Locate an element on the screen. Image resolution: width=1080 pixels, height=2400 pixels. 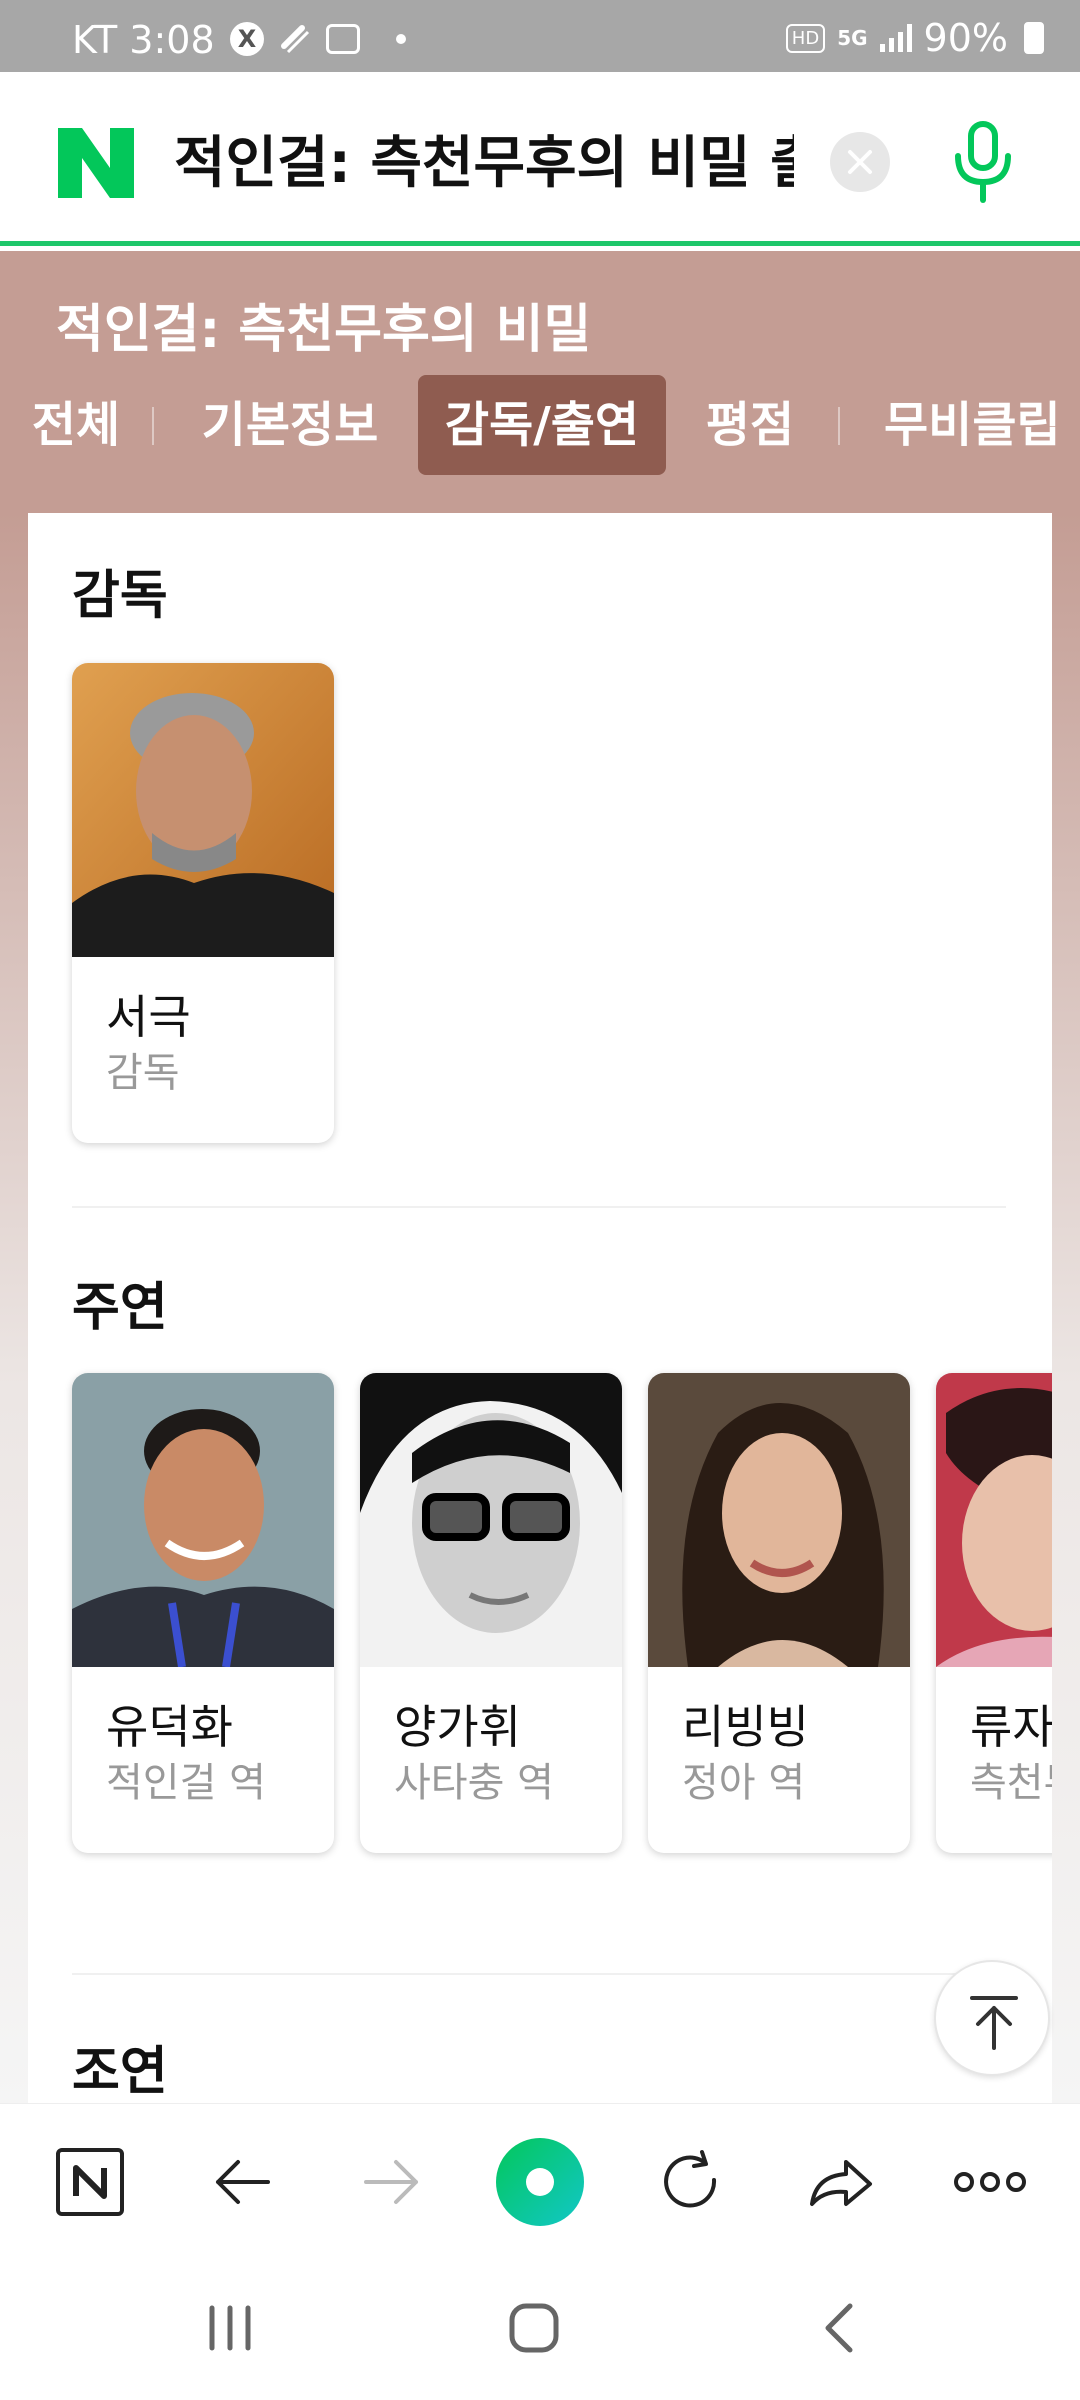
person-card: 양가휘 사타충 역 is located at coordinates (491, 1613).